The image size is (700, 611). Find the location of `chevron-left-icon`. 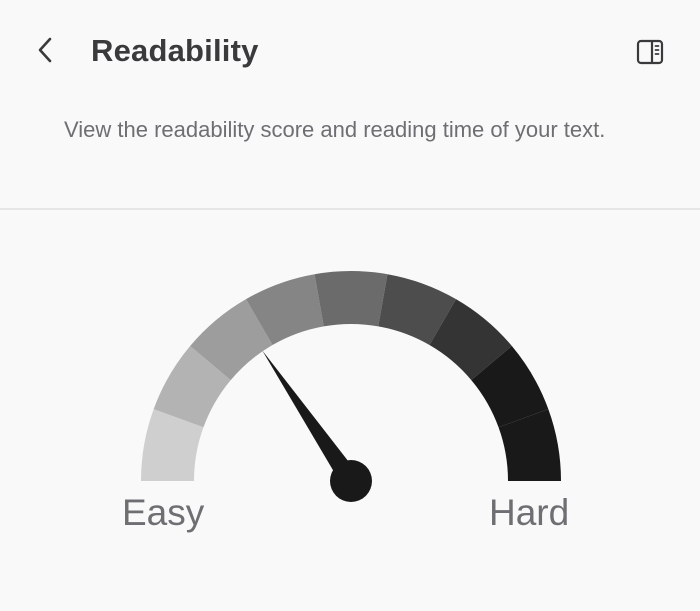

chevron-left-icon is located at coordinates (45, 50).